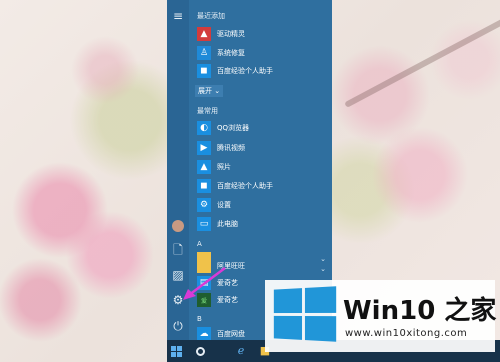 The image size is (500, 362). Describe the element at coordinates (204, 205) in the screenshot. I see `gear-icon: ⚙` at that location.